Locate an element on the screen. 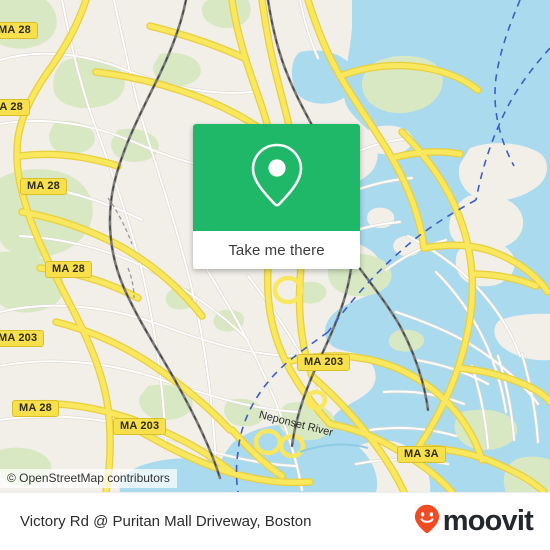  take-me-there-card: Take me there is located at coordinates (276, 196).